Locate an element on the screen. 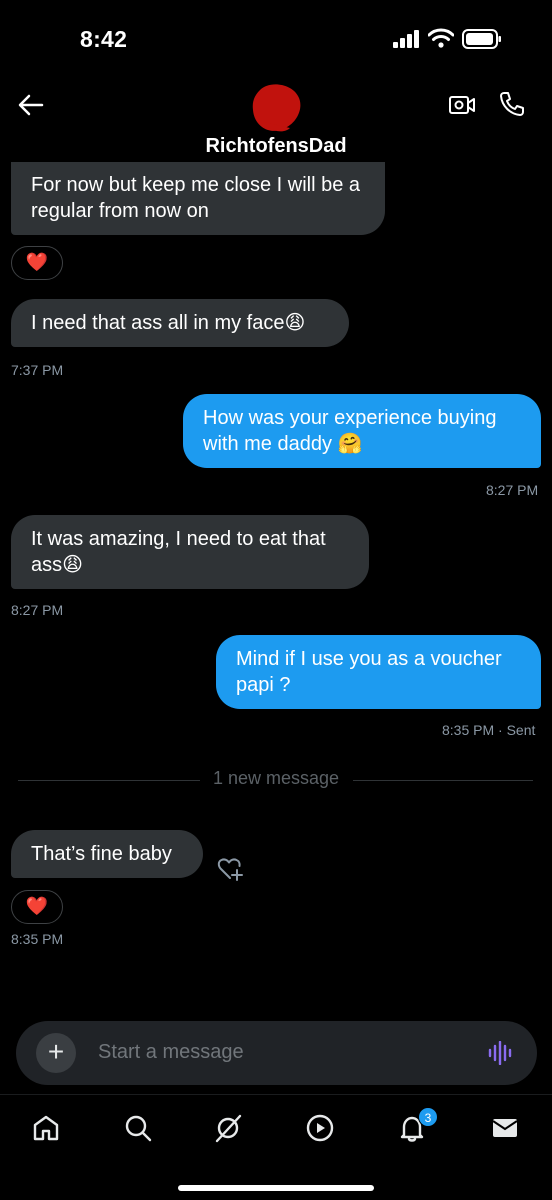 The height and width of the screenshot is (1200, 552). message-bubble-outgoing: Mind if I use you as a voucher papi ? is located at coordinates (378, 672).